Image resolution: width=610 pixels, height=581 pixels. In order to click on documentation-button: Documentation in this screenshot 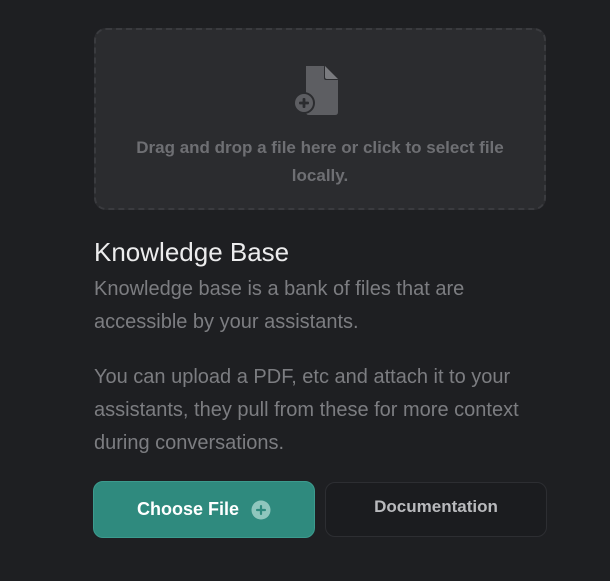, I will do `click(436, 509)`.